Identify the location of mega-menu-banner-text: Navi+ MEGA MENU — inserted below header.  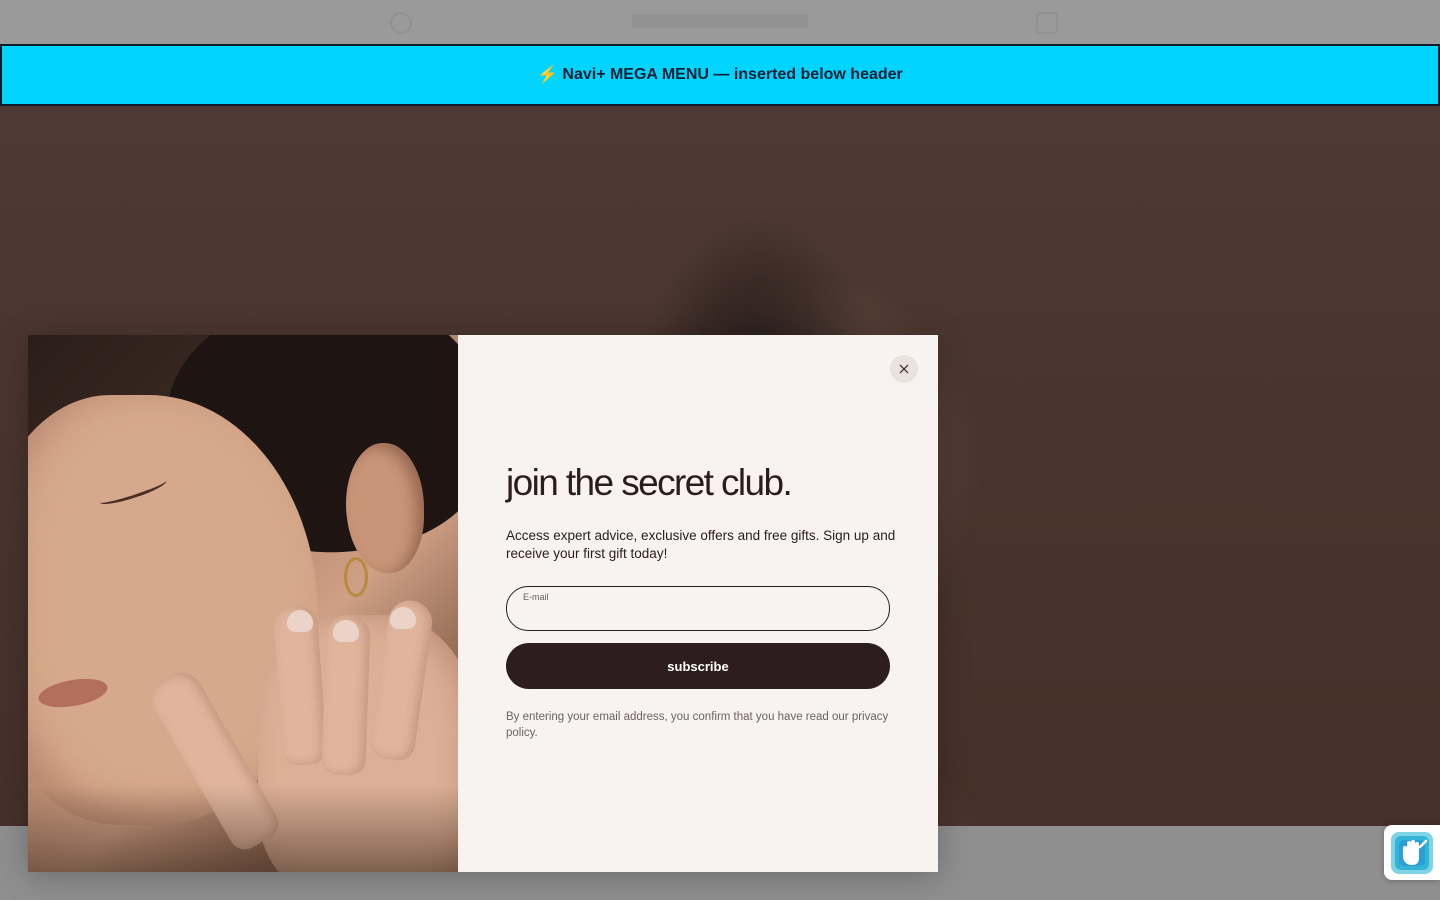
(732, 74).